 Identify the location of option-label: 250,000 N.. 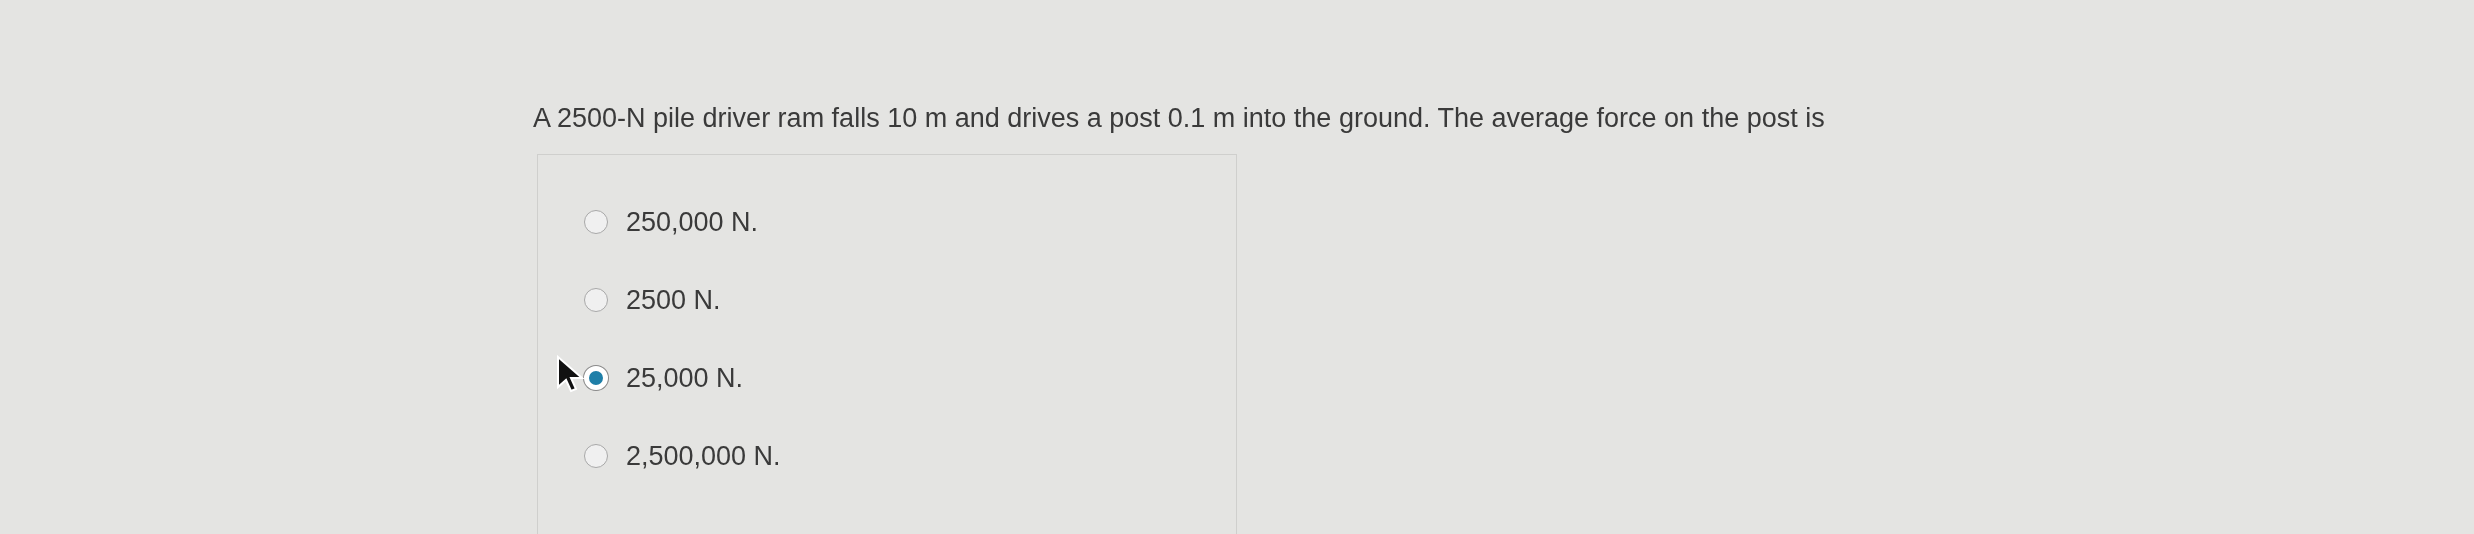
(692, 222).